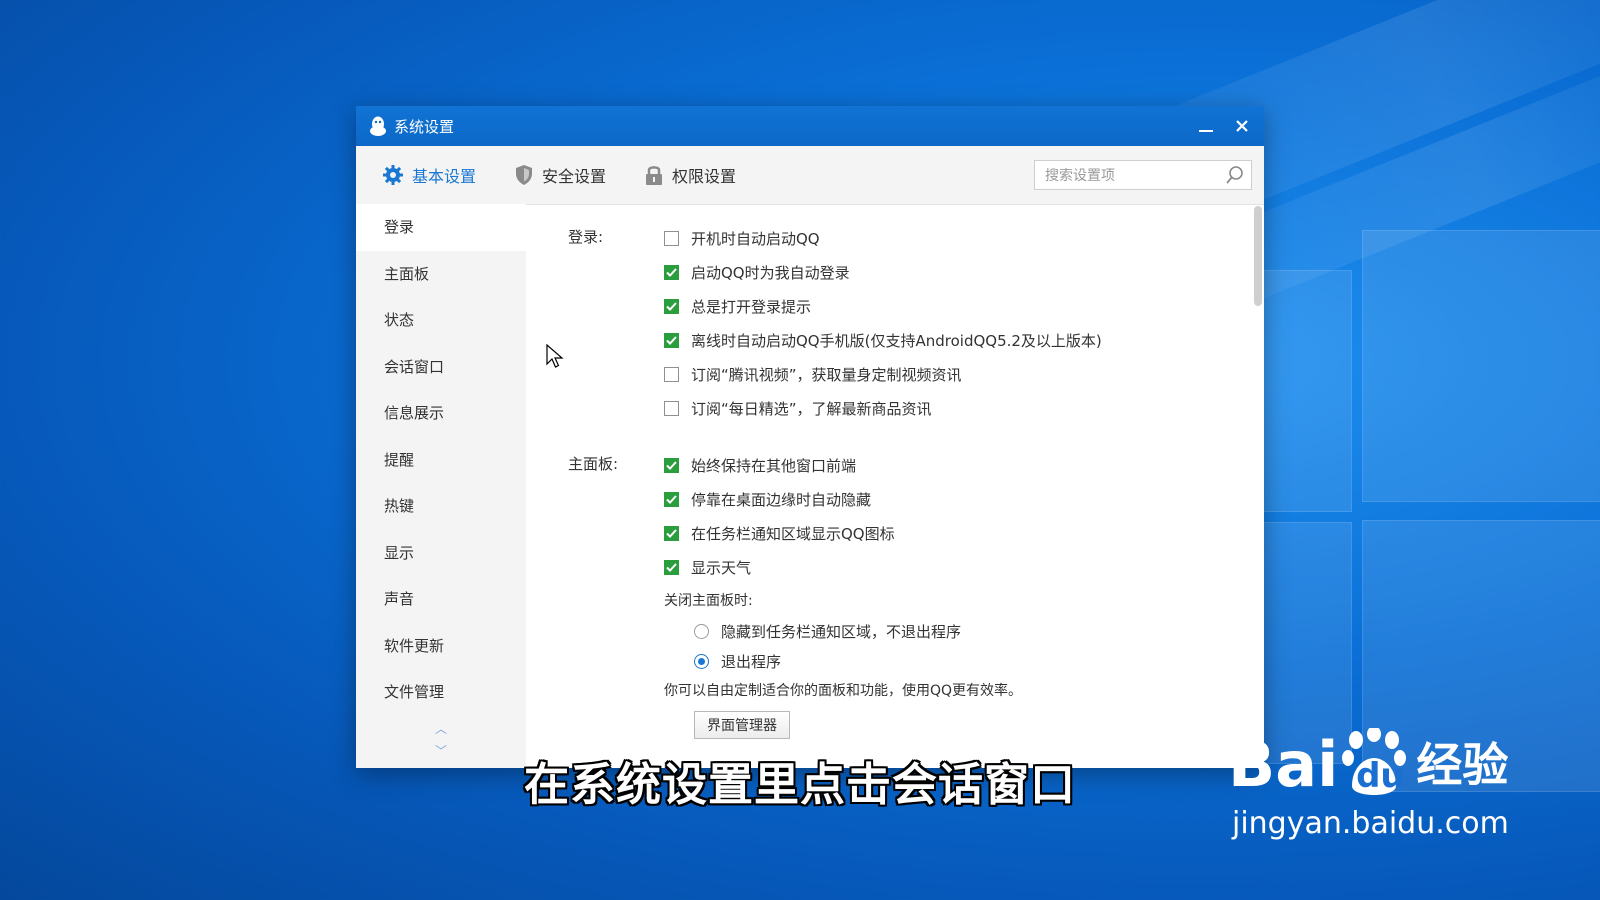 This screenshot has height=900, width=1600. I want to click on settings-tabs: 基本设置 安全设置 权限设置, so click(810, 175).